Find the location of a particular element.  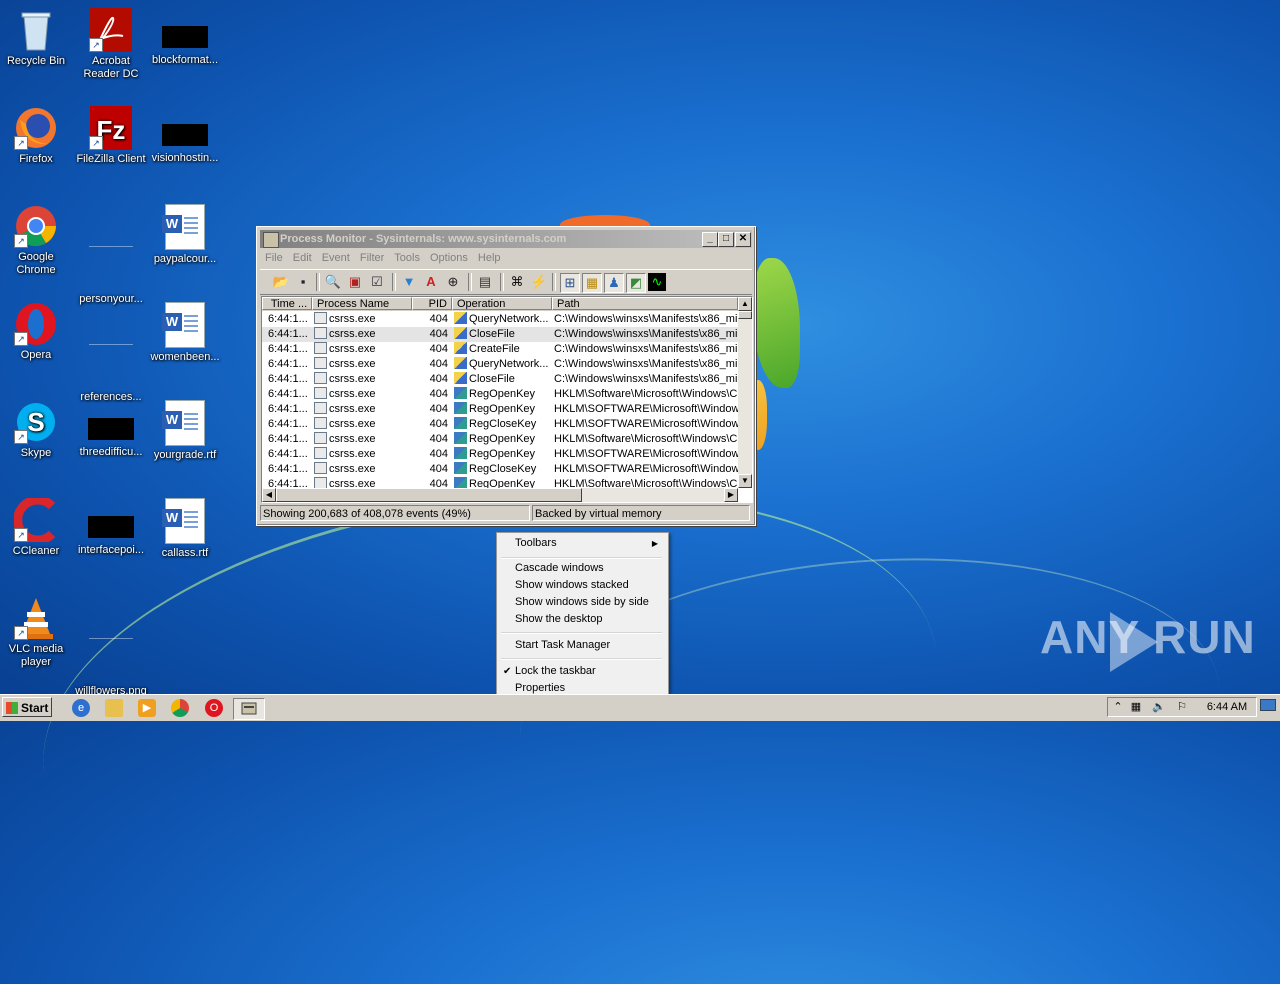

cell-pid-text: 404 is located at coordinates (438, 454).